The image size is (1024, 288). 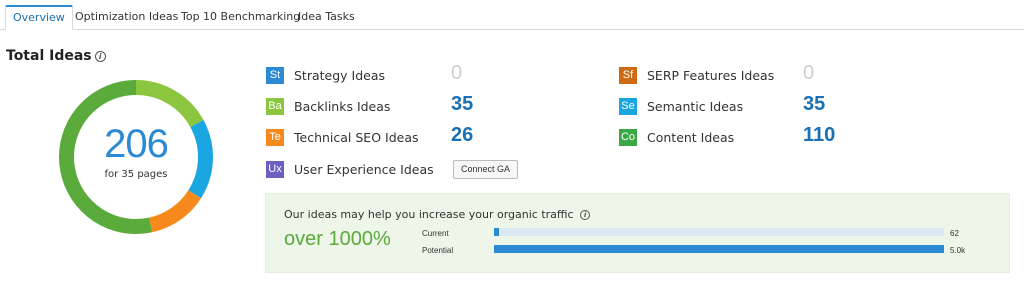 I want to click on backlinks-ideas-label: Backlinks Ideas, so click(x=342, y=106).